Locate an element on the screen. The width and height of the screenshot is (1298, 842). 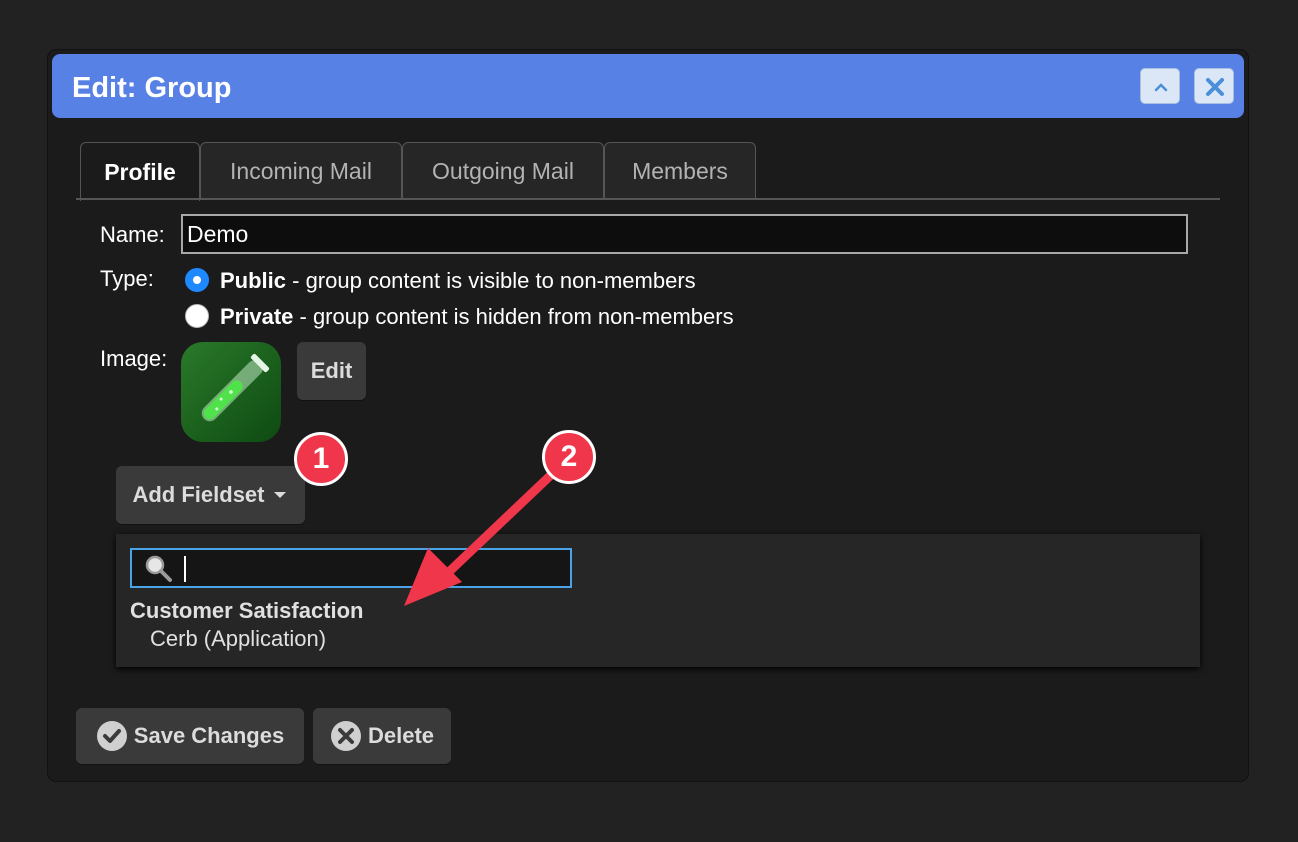
image-edit-button: Edit is located at coordinates (331, 371).